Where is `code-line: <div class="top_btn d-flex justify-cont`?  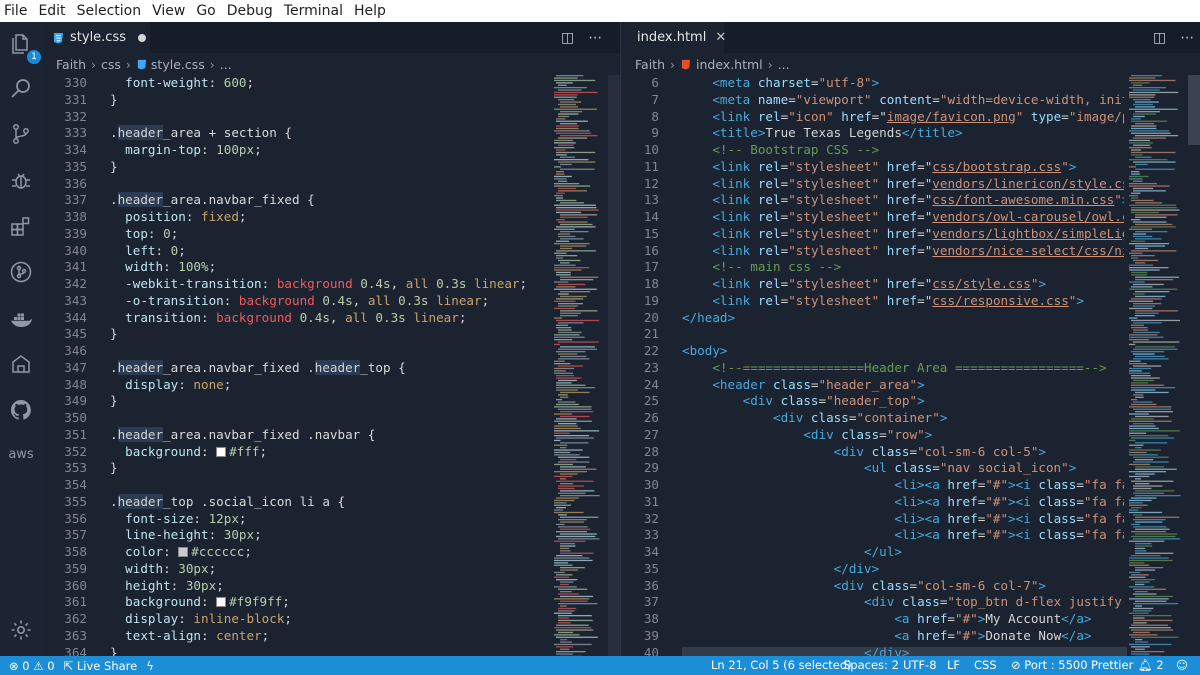 code-line: <div class="top_btn d-flex justify-cont is located at coordinates (903, 602).